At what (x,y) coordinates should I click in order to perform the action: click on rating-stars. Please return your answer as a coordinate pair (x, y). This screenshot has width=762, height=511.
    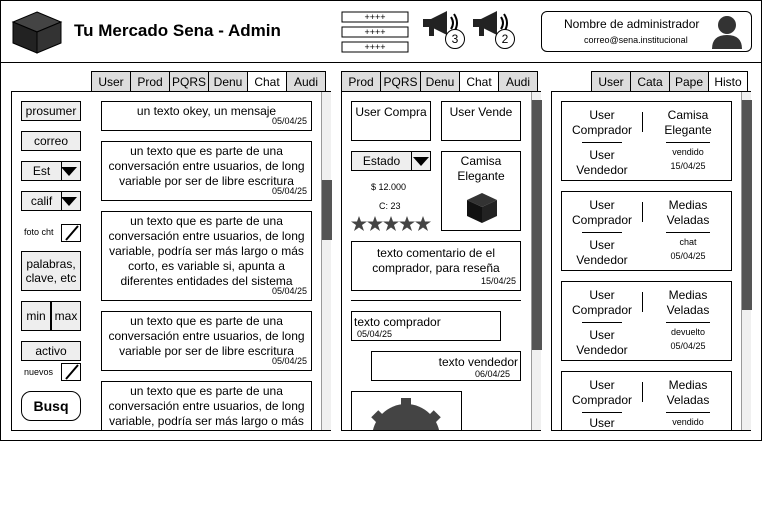
    Looking at the image, I should click on (391, 223).